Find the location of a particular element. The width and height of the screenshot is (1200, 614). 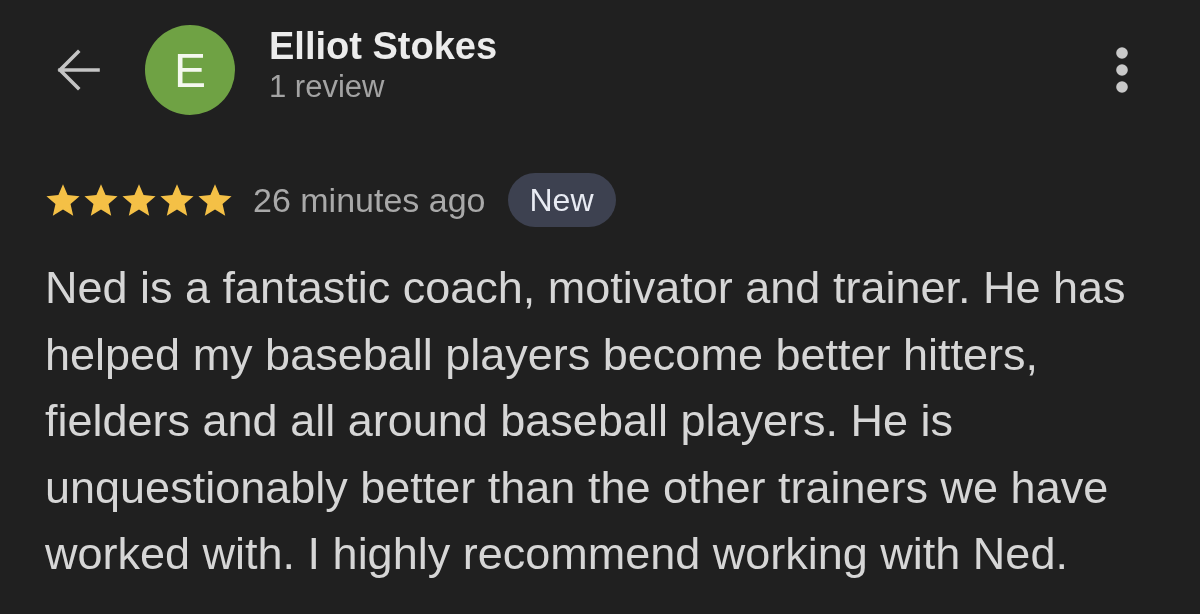

back-arrow-icon is located at coordinates (78, 70).